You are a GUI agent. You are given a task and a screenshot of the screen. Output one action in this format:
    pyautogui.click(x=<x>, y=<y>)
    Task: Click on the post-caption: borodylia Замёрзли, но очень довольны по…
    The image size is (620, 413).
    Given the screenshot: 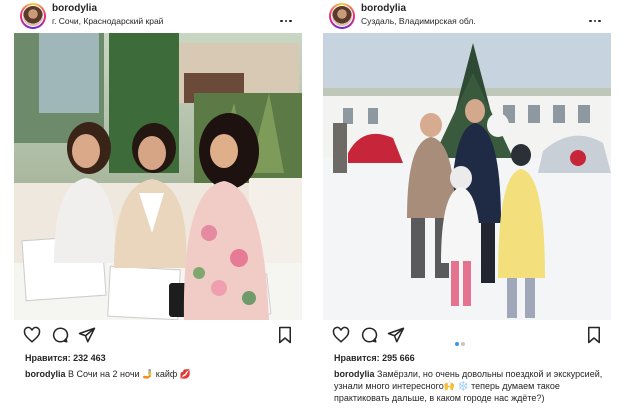 What is the action you would take?
    pyautogui.click(x=470, y=386)
    